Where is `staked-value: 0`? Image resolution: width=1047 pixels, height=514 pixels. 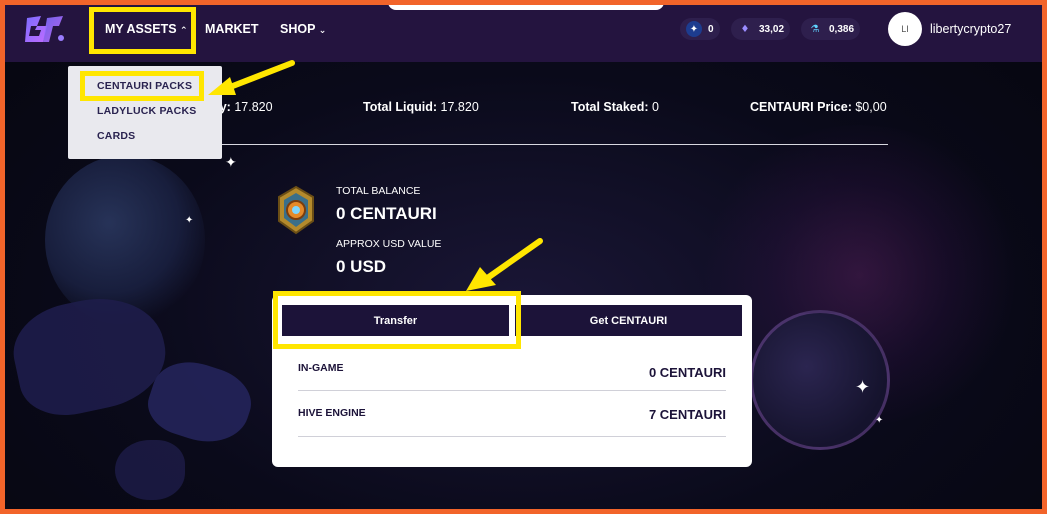
staked-value: 0 is located at coordinates (655, 107).